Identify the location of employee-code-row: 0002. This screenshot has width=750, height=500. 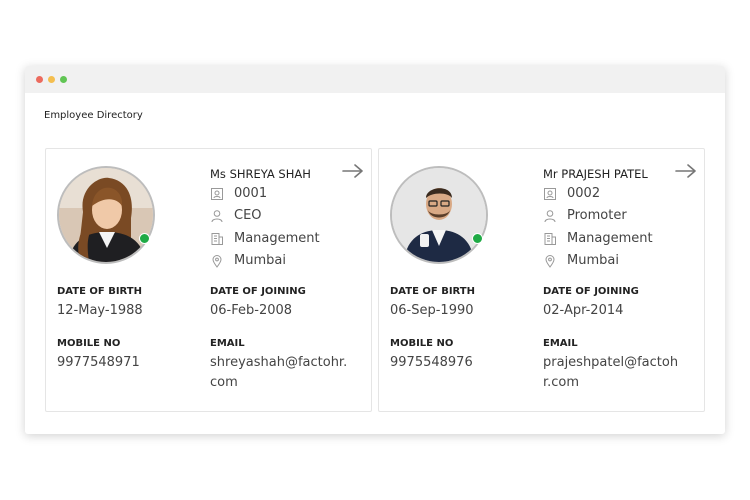
(571, 193).